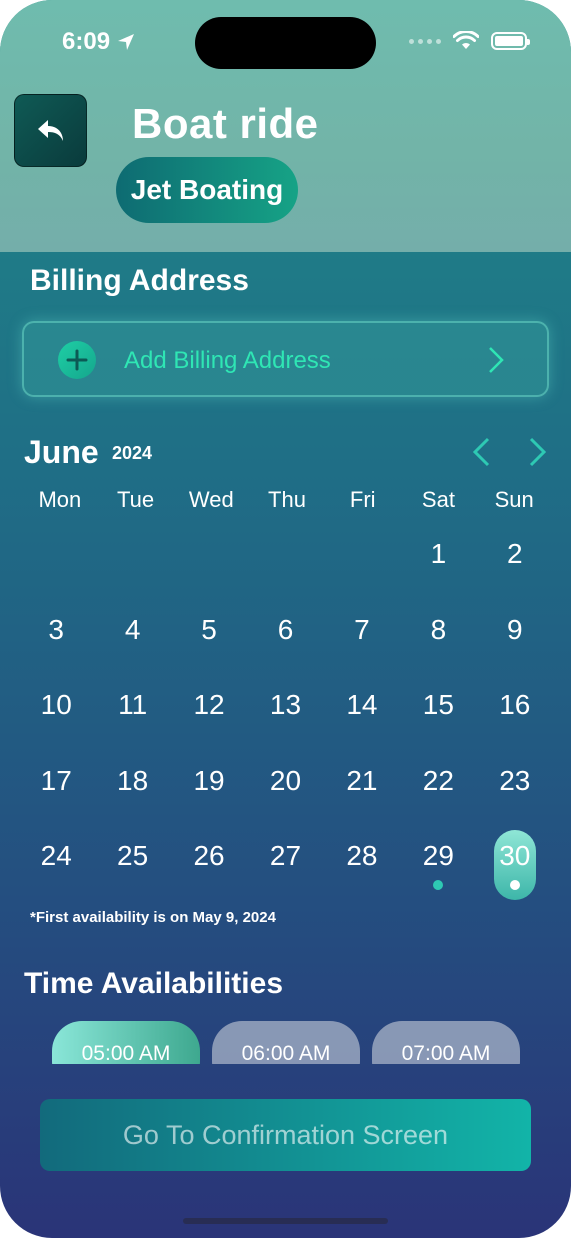 The image size is (571, 1238). Describe the element at coordinates (136, 499) in the screenshot. I see `weekday-label: Tue` at that location.